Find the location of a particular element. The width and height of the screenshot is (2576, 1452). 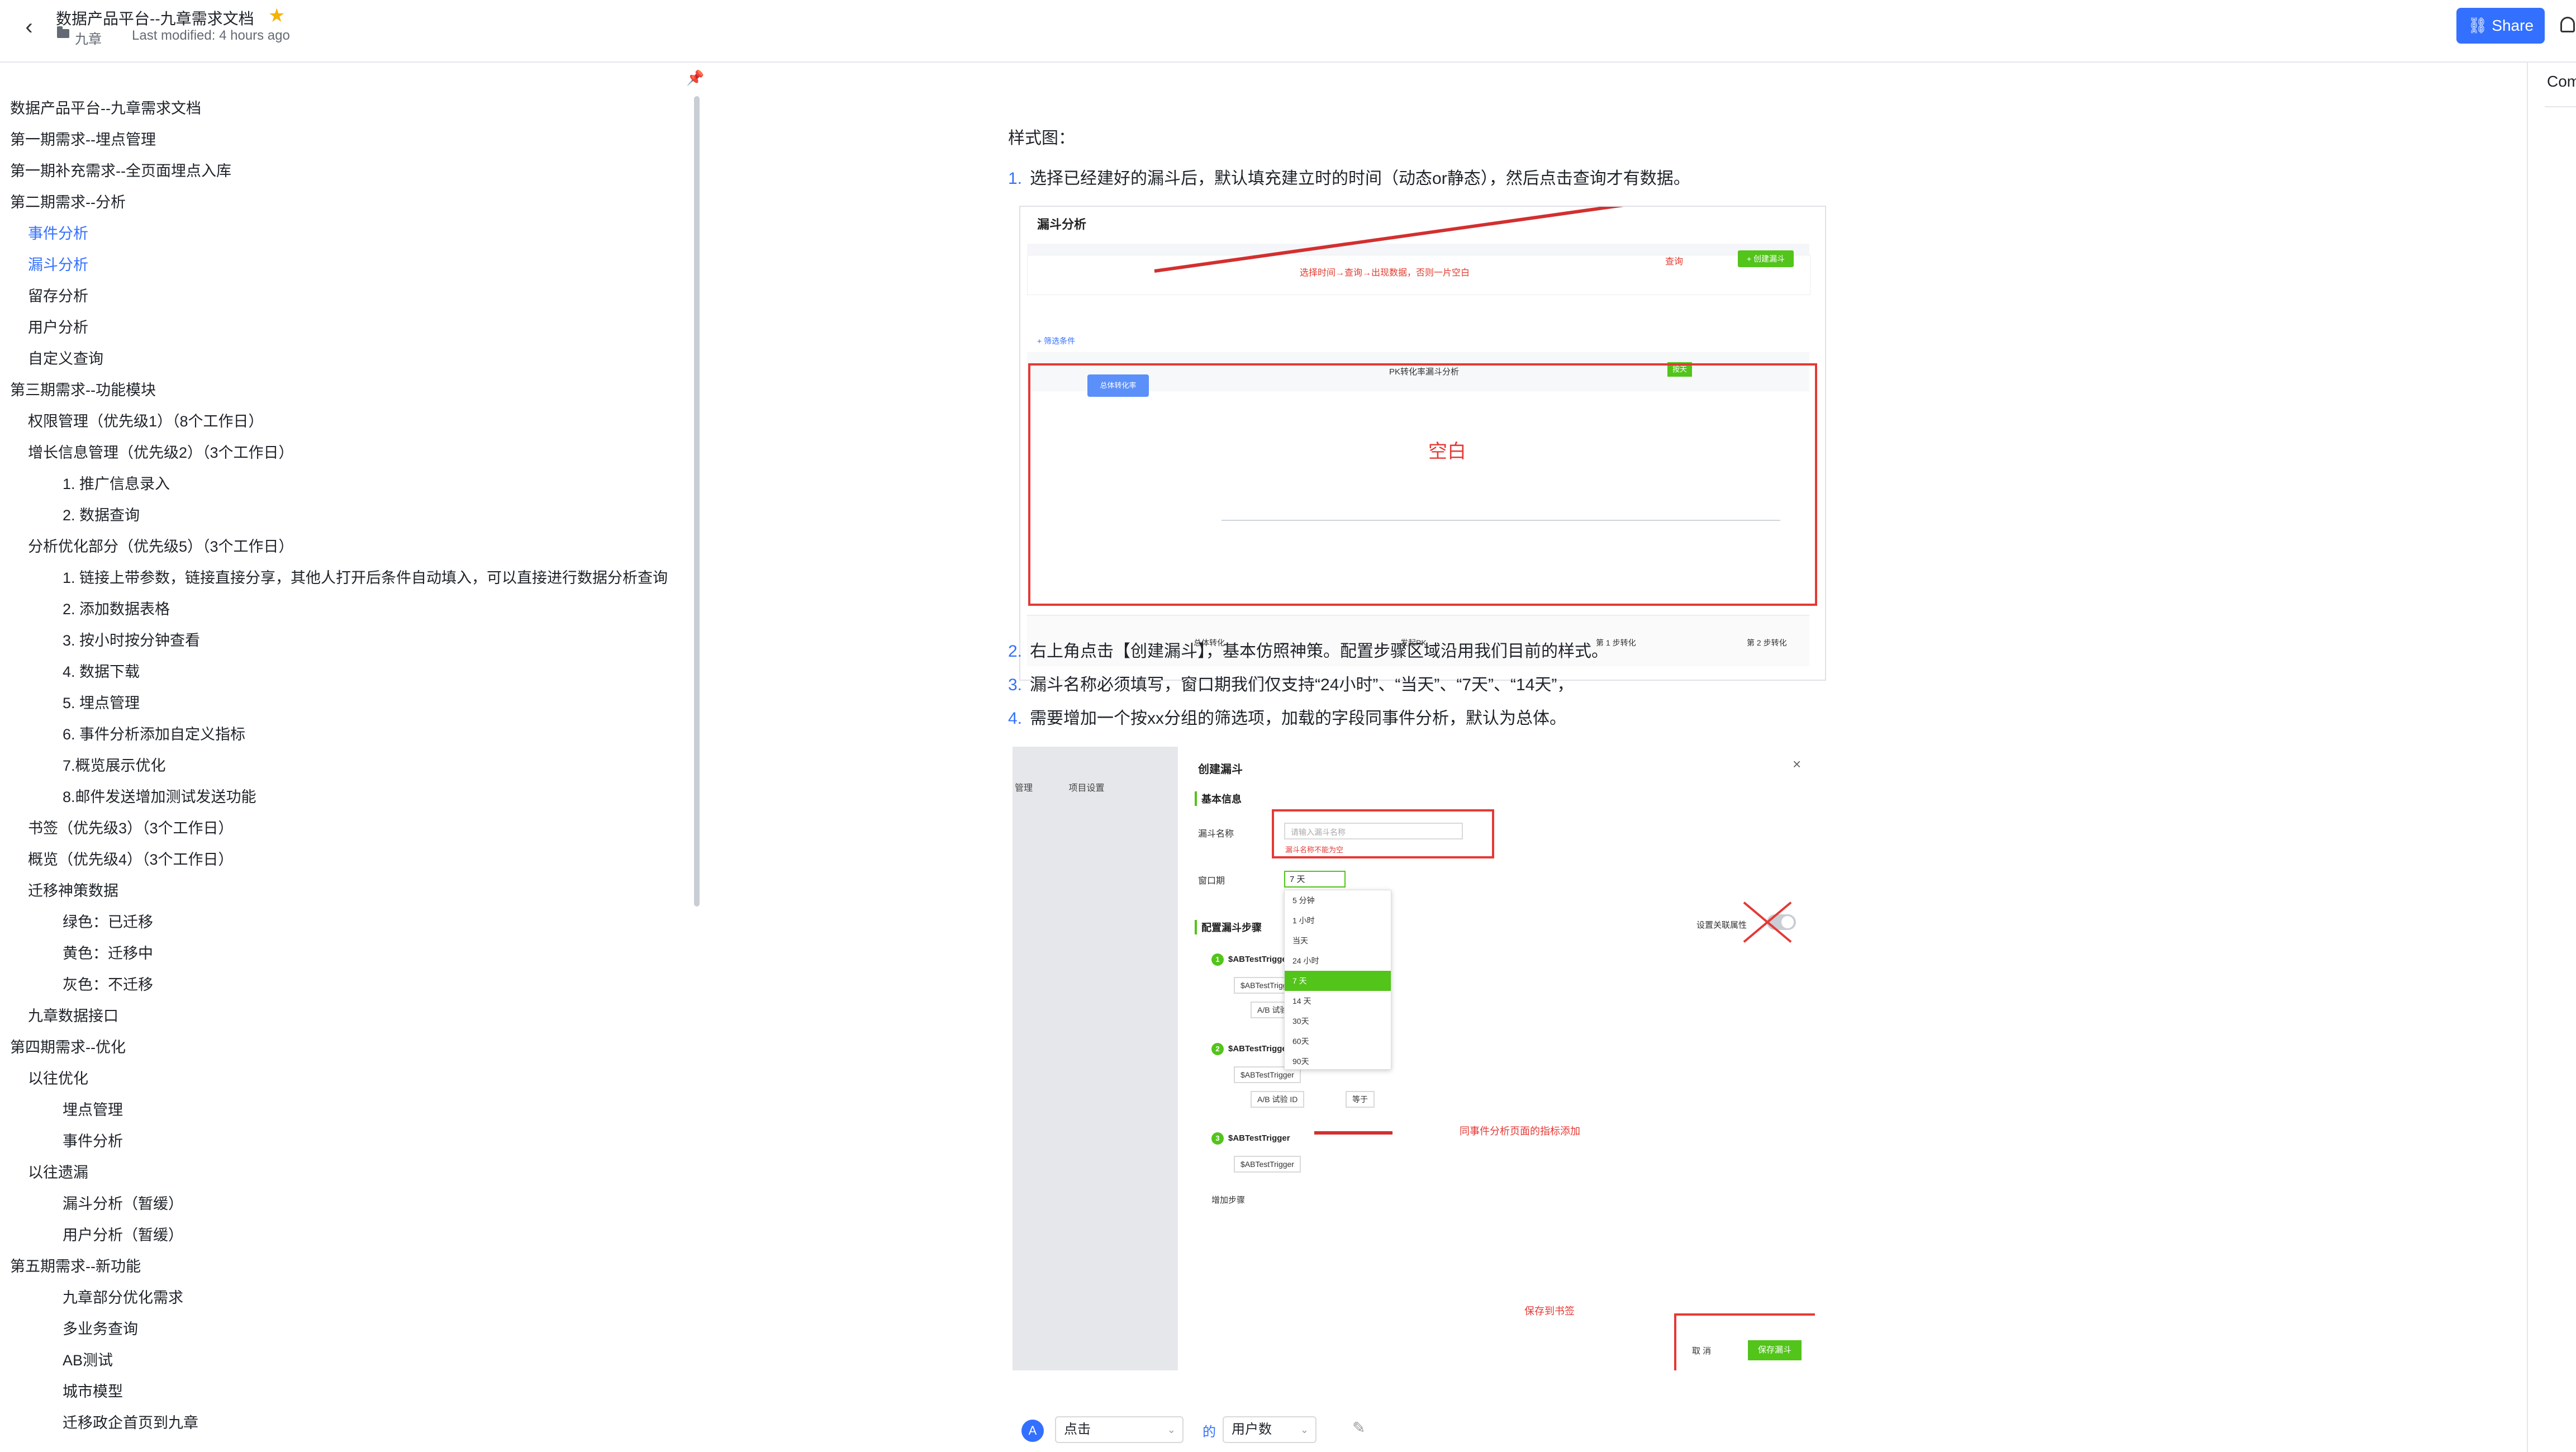

outline-item: 用户分析（暂缓） is located at coordinates (123, 1234).